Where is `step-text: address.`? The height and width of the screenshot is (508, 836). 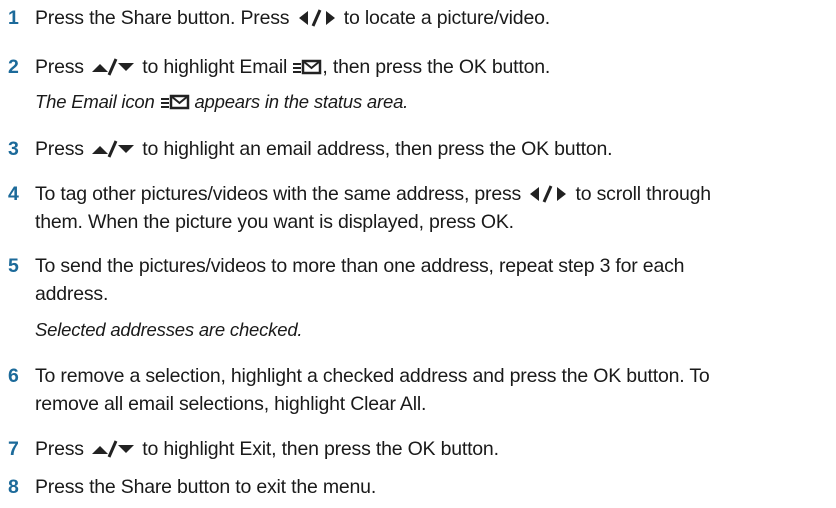 step-text: address. is located at coordinates (72, 294).